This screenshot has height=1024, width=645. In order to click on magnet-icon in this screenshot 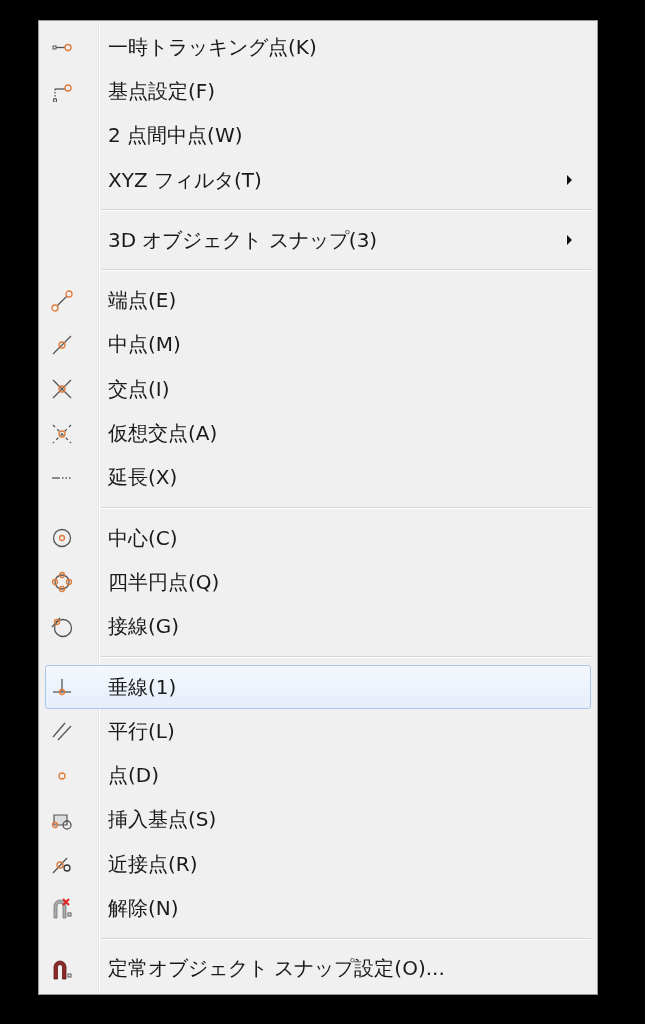, I will do `click(62, 968)`.